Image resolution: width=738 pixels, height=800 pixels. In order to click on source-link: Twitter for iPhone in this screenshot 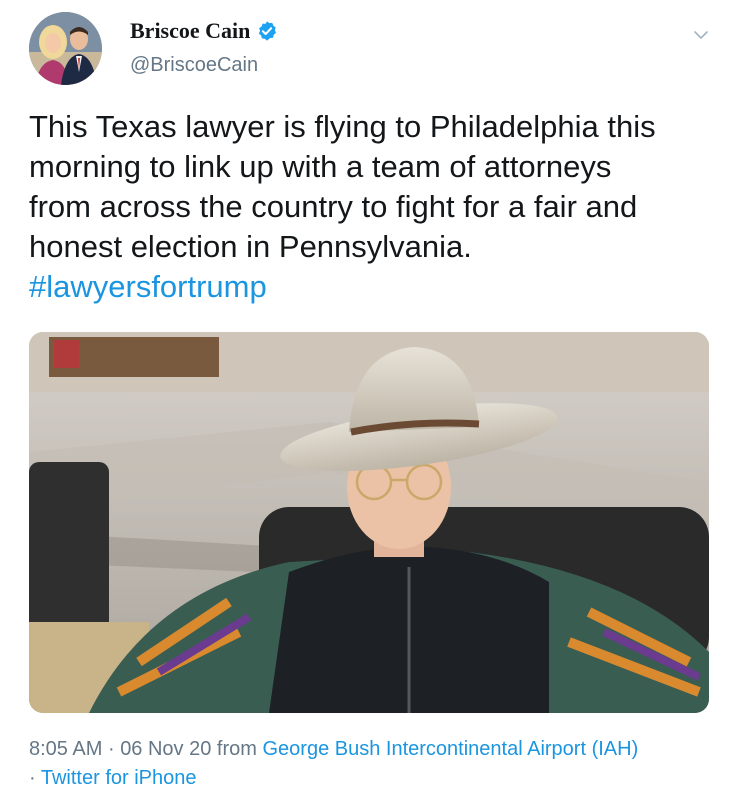, I will do `click(119, 778)`.